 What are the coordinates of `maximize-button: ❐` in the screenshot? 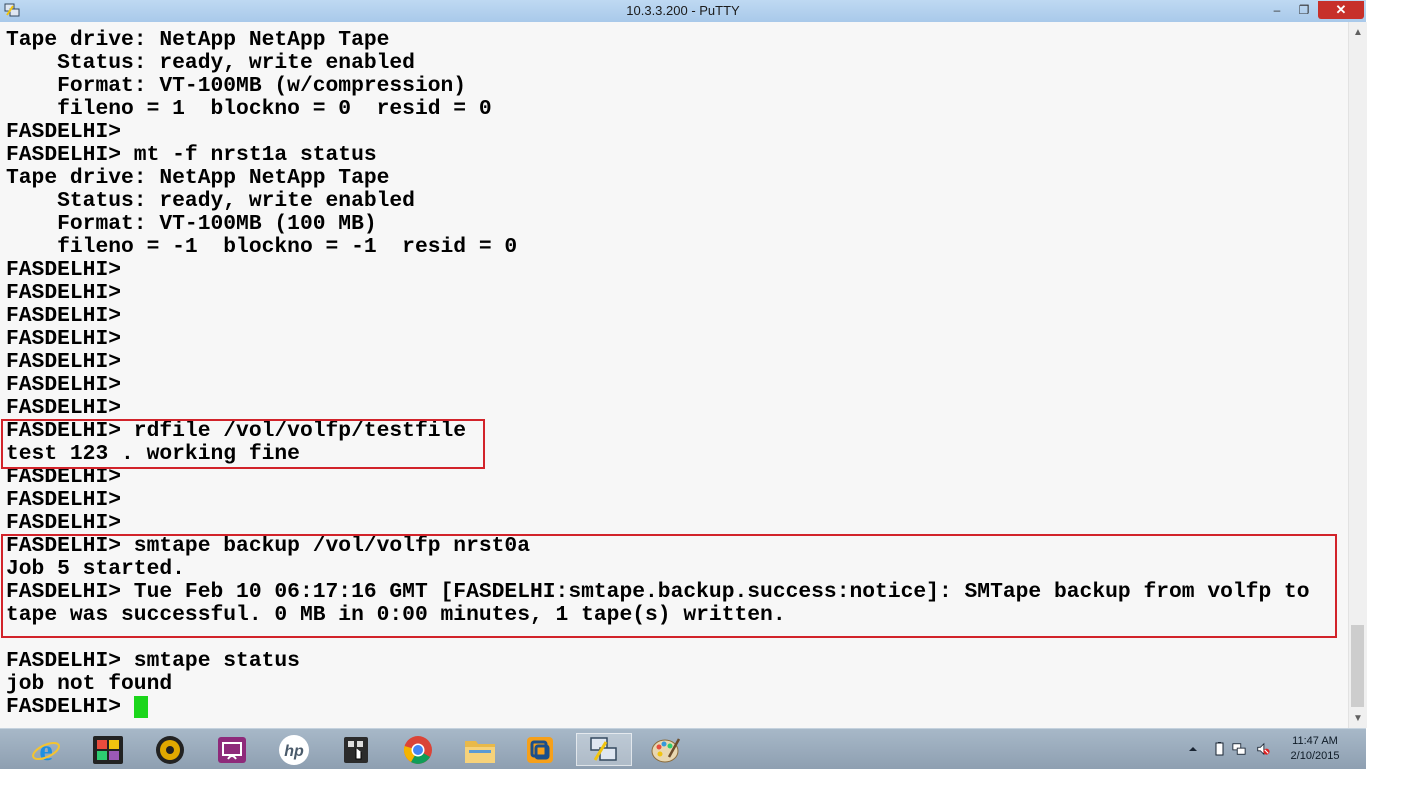 It's located at (1304, 10).